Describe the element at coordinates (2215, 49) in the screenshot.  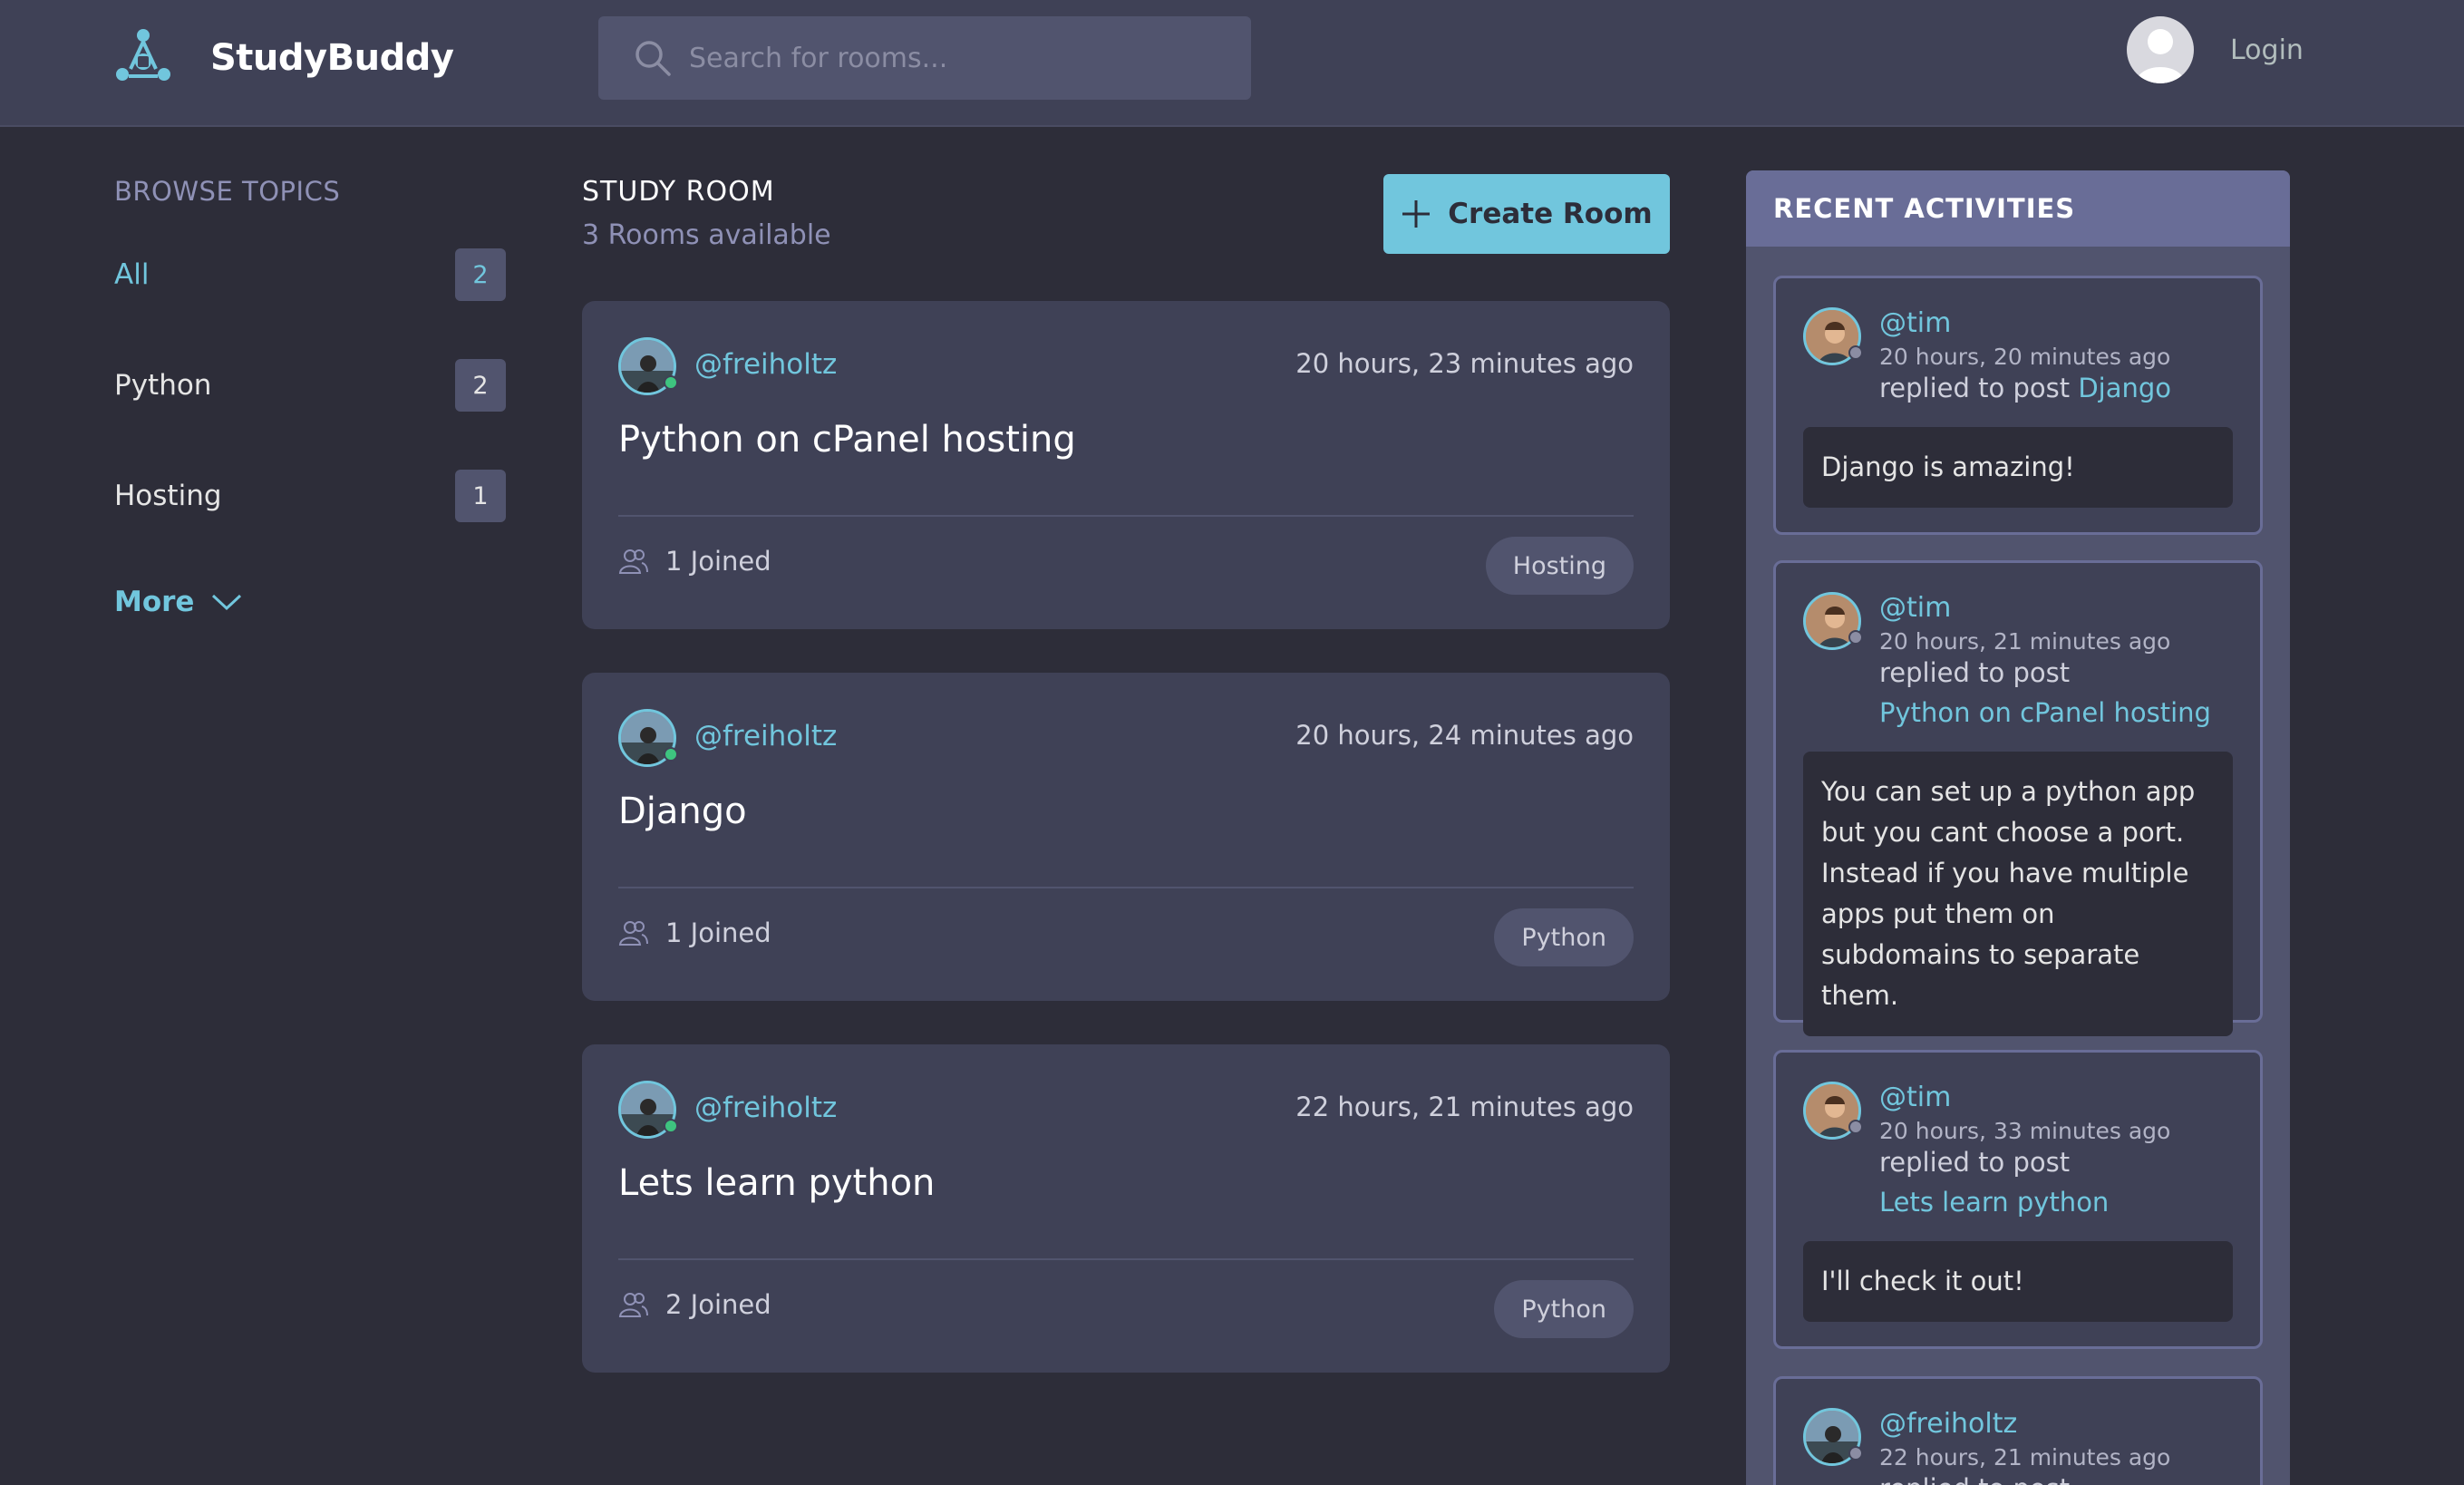
I see `login-link: Login` at that location.